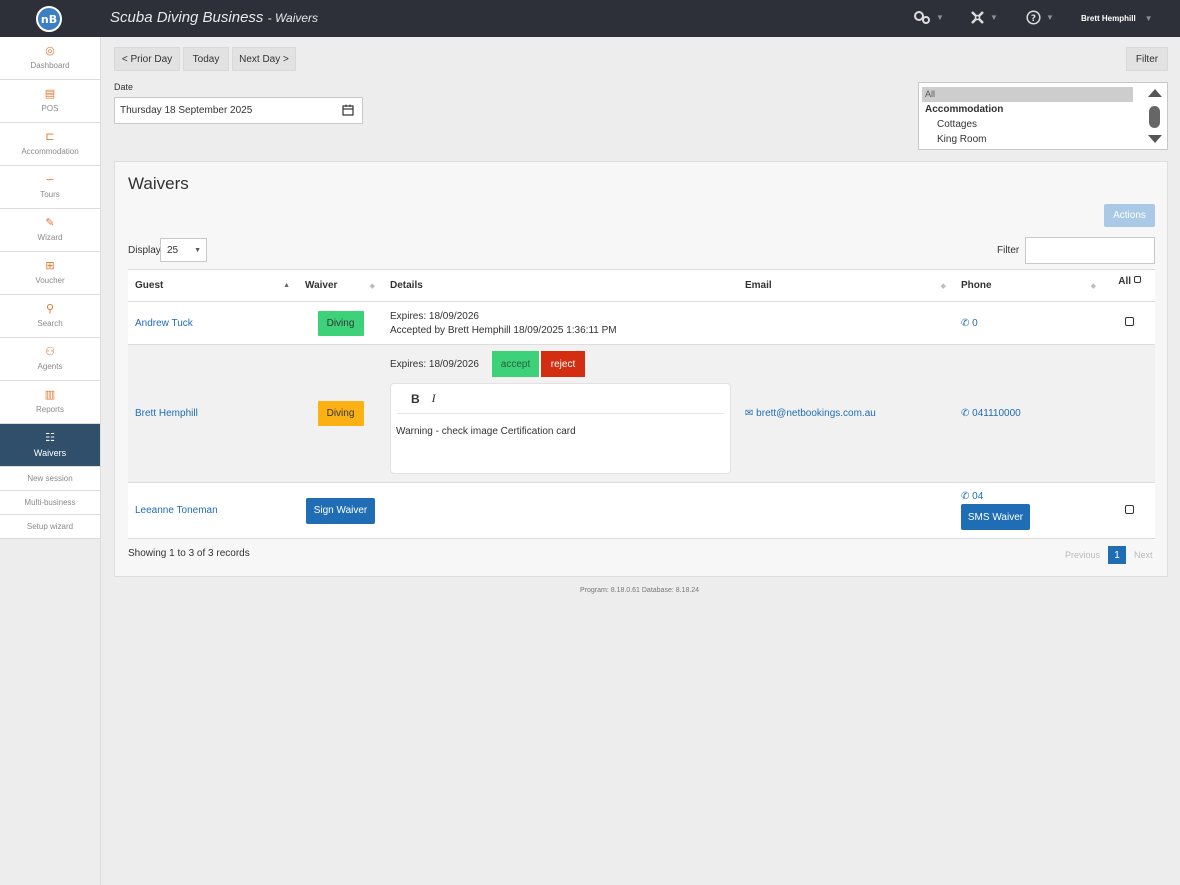 The height and width of the screenshot is (885, 1180). What do you see at coordinates (1090, 250) in the screenshot?
I see `filter-input` at bounding box center [1090, 250].